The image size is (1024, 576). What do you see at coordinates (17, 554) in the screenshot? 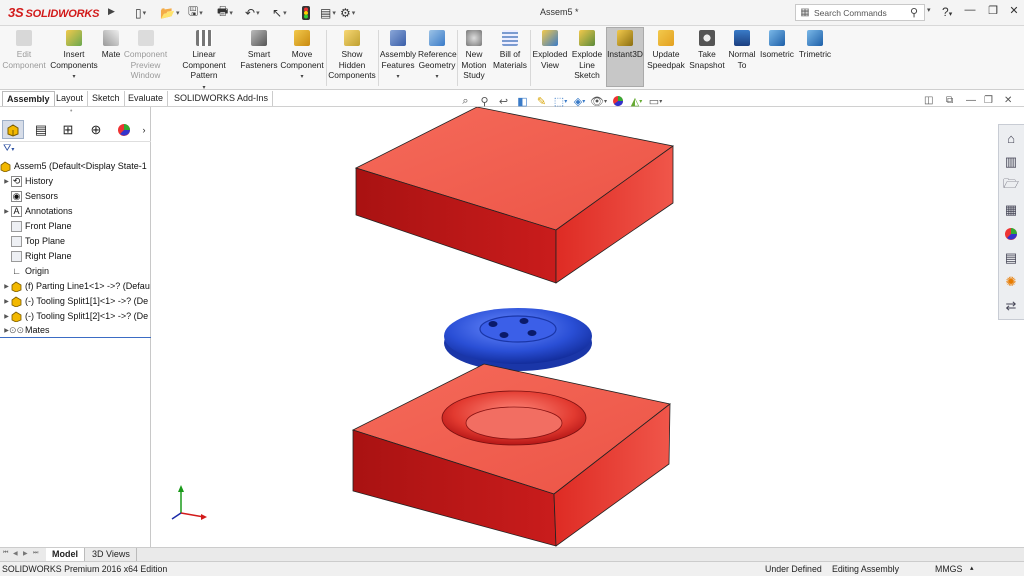
I see `prev-tab-arrow-icon: ◀` at bounding box center [17, 554].